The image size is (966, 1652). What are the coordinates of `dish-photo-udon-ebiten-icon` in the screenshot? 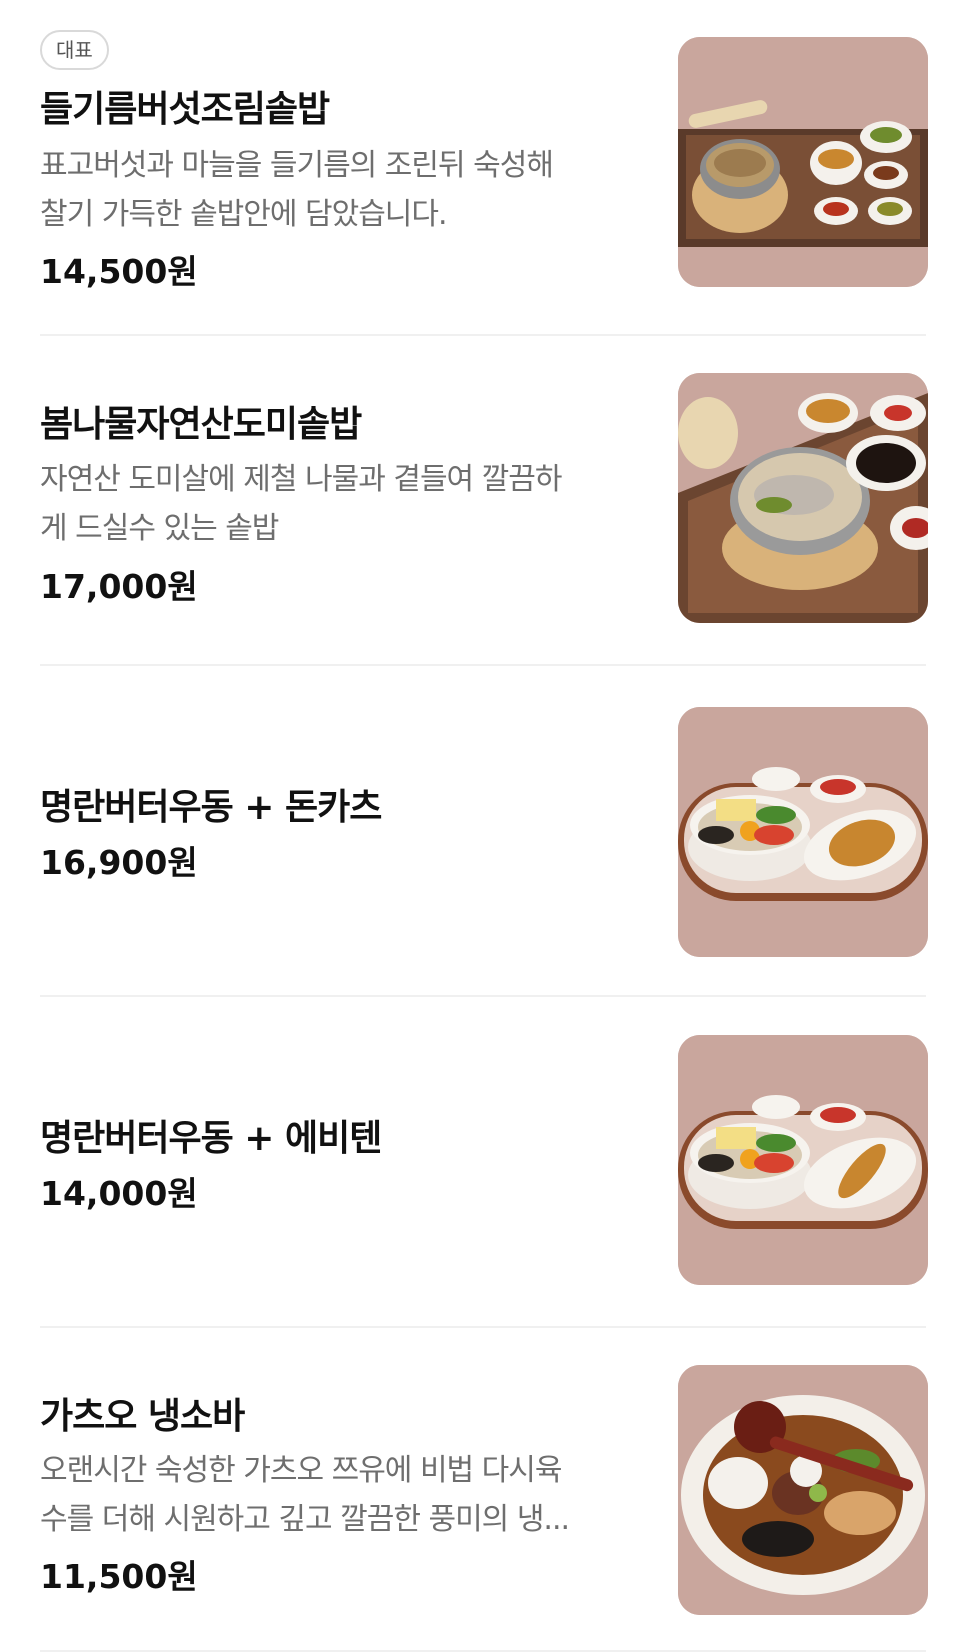 It's located at (803, 1160).